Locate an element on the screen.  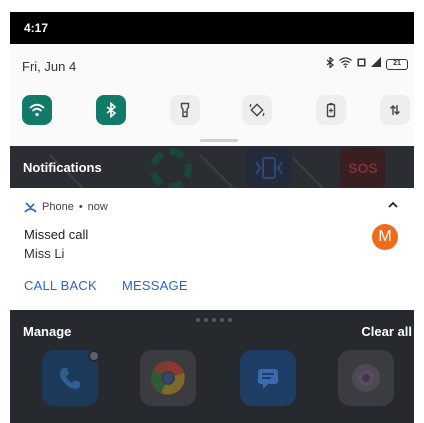
battery-saver-tile is located at coordinates (331, 110).